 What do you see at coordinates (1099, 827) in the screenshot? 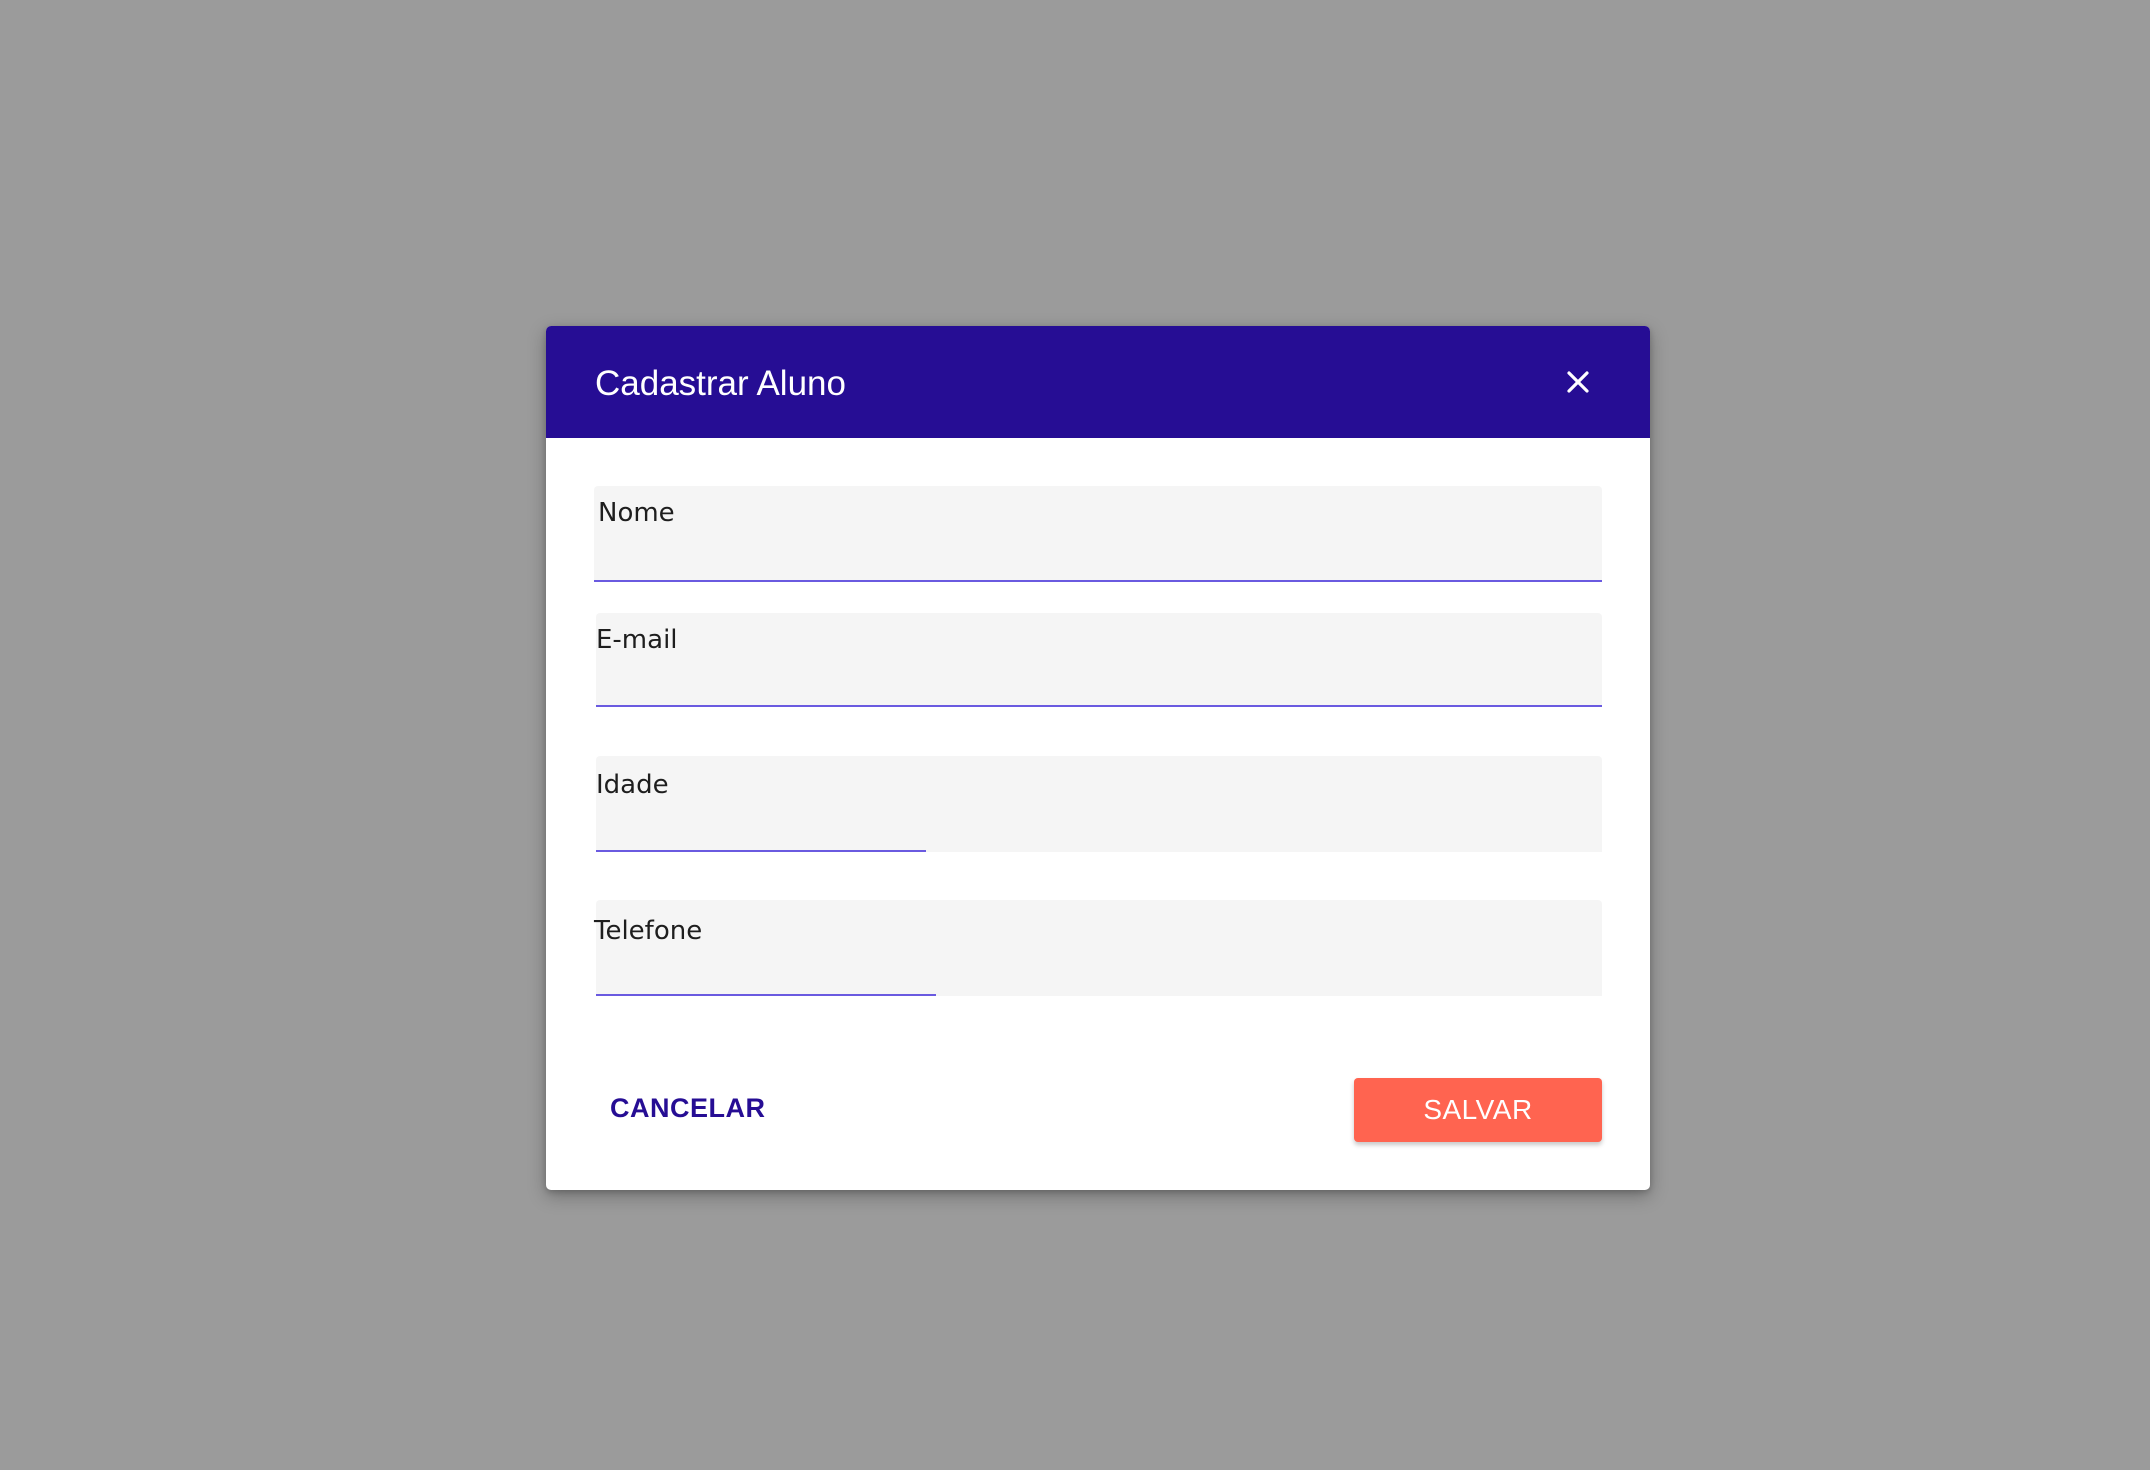
I see `age-input` at bounding box center [1099, 827].